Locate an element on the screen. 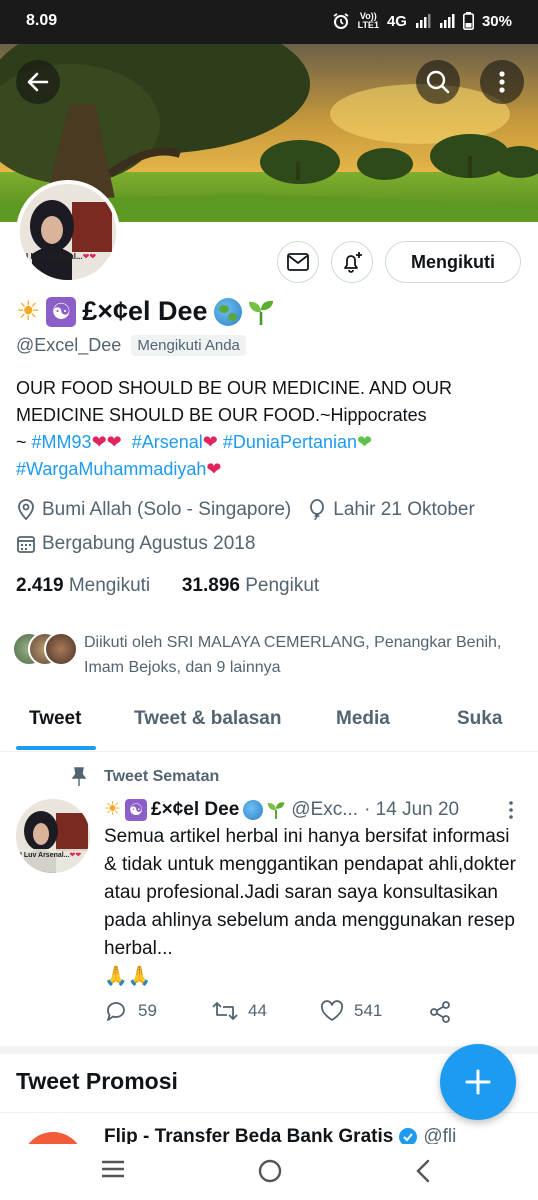 Image resolution: width=538 pixels, height=1200 pixels. bell-plus-icon is located at coordinates (353, 262).